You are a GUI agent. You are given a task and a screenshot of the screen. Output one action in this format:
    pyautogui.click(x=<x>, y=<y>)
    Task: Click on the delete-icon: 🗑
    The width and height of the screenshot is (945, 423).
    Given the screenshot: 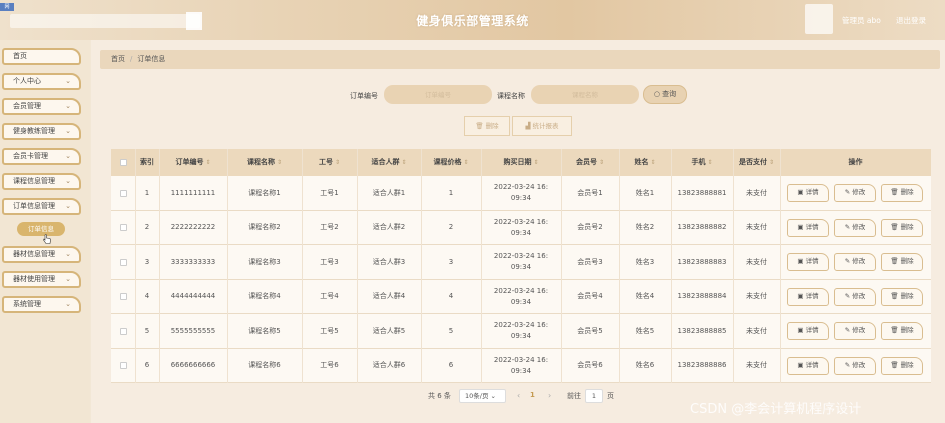 What is the action you would take?
    pyautogui.click(x=894, y=226)
    